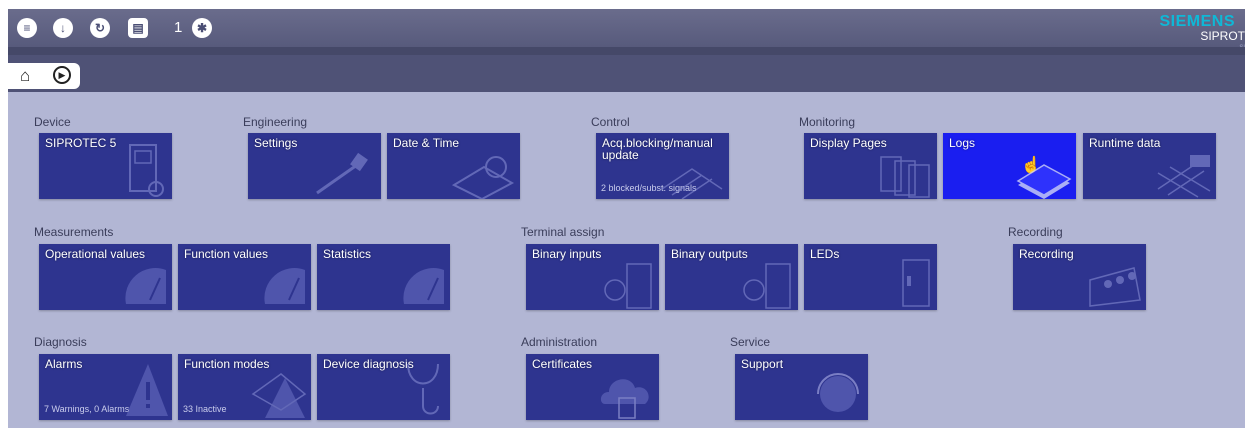  What do you see at coordinates (592, 387) in the screenshot?
I see `tile-certificates: Certificates` at bounding box center [592, 387].